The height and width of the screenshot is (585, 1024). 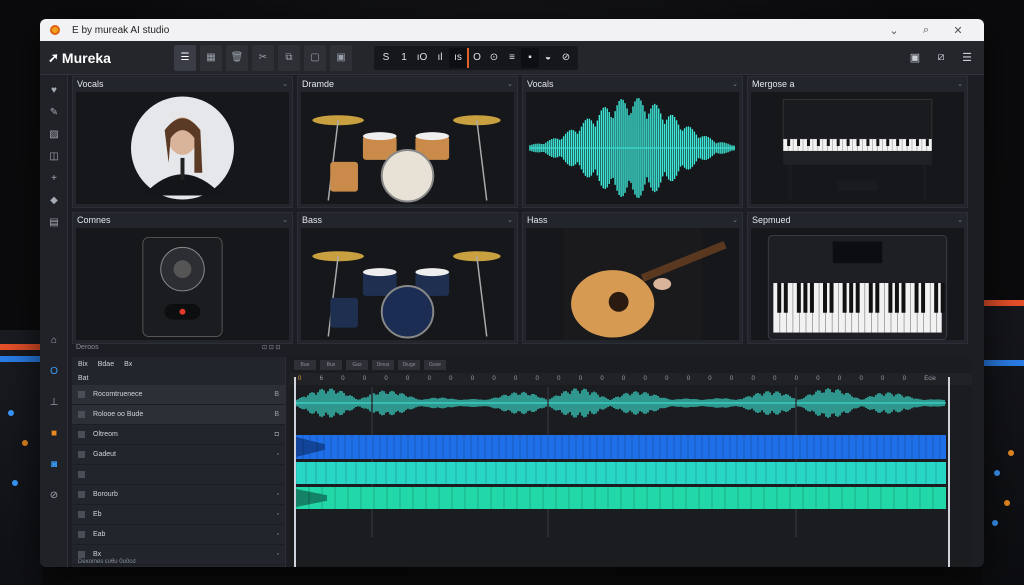 What do you see at coordinates (566, 58) in the screenshot?
I see `transport-button: ⊘` at bounding box center [566, 58].